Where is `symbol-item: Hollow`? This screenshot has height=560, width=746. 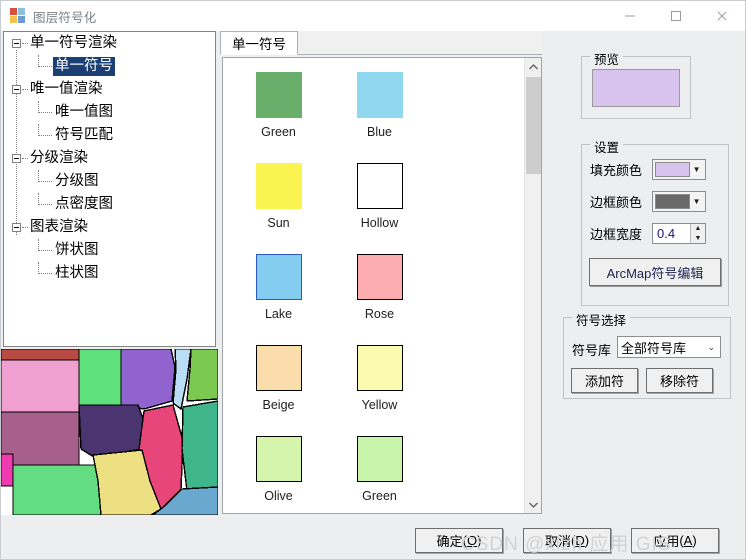 symbol-item: Hollow is located at coordinates (379, 202).